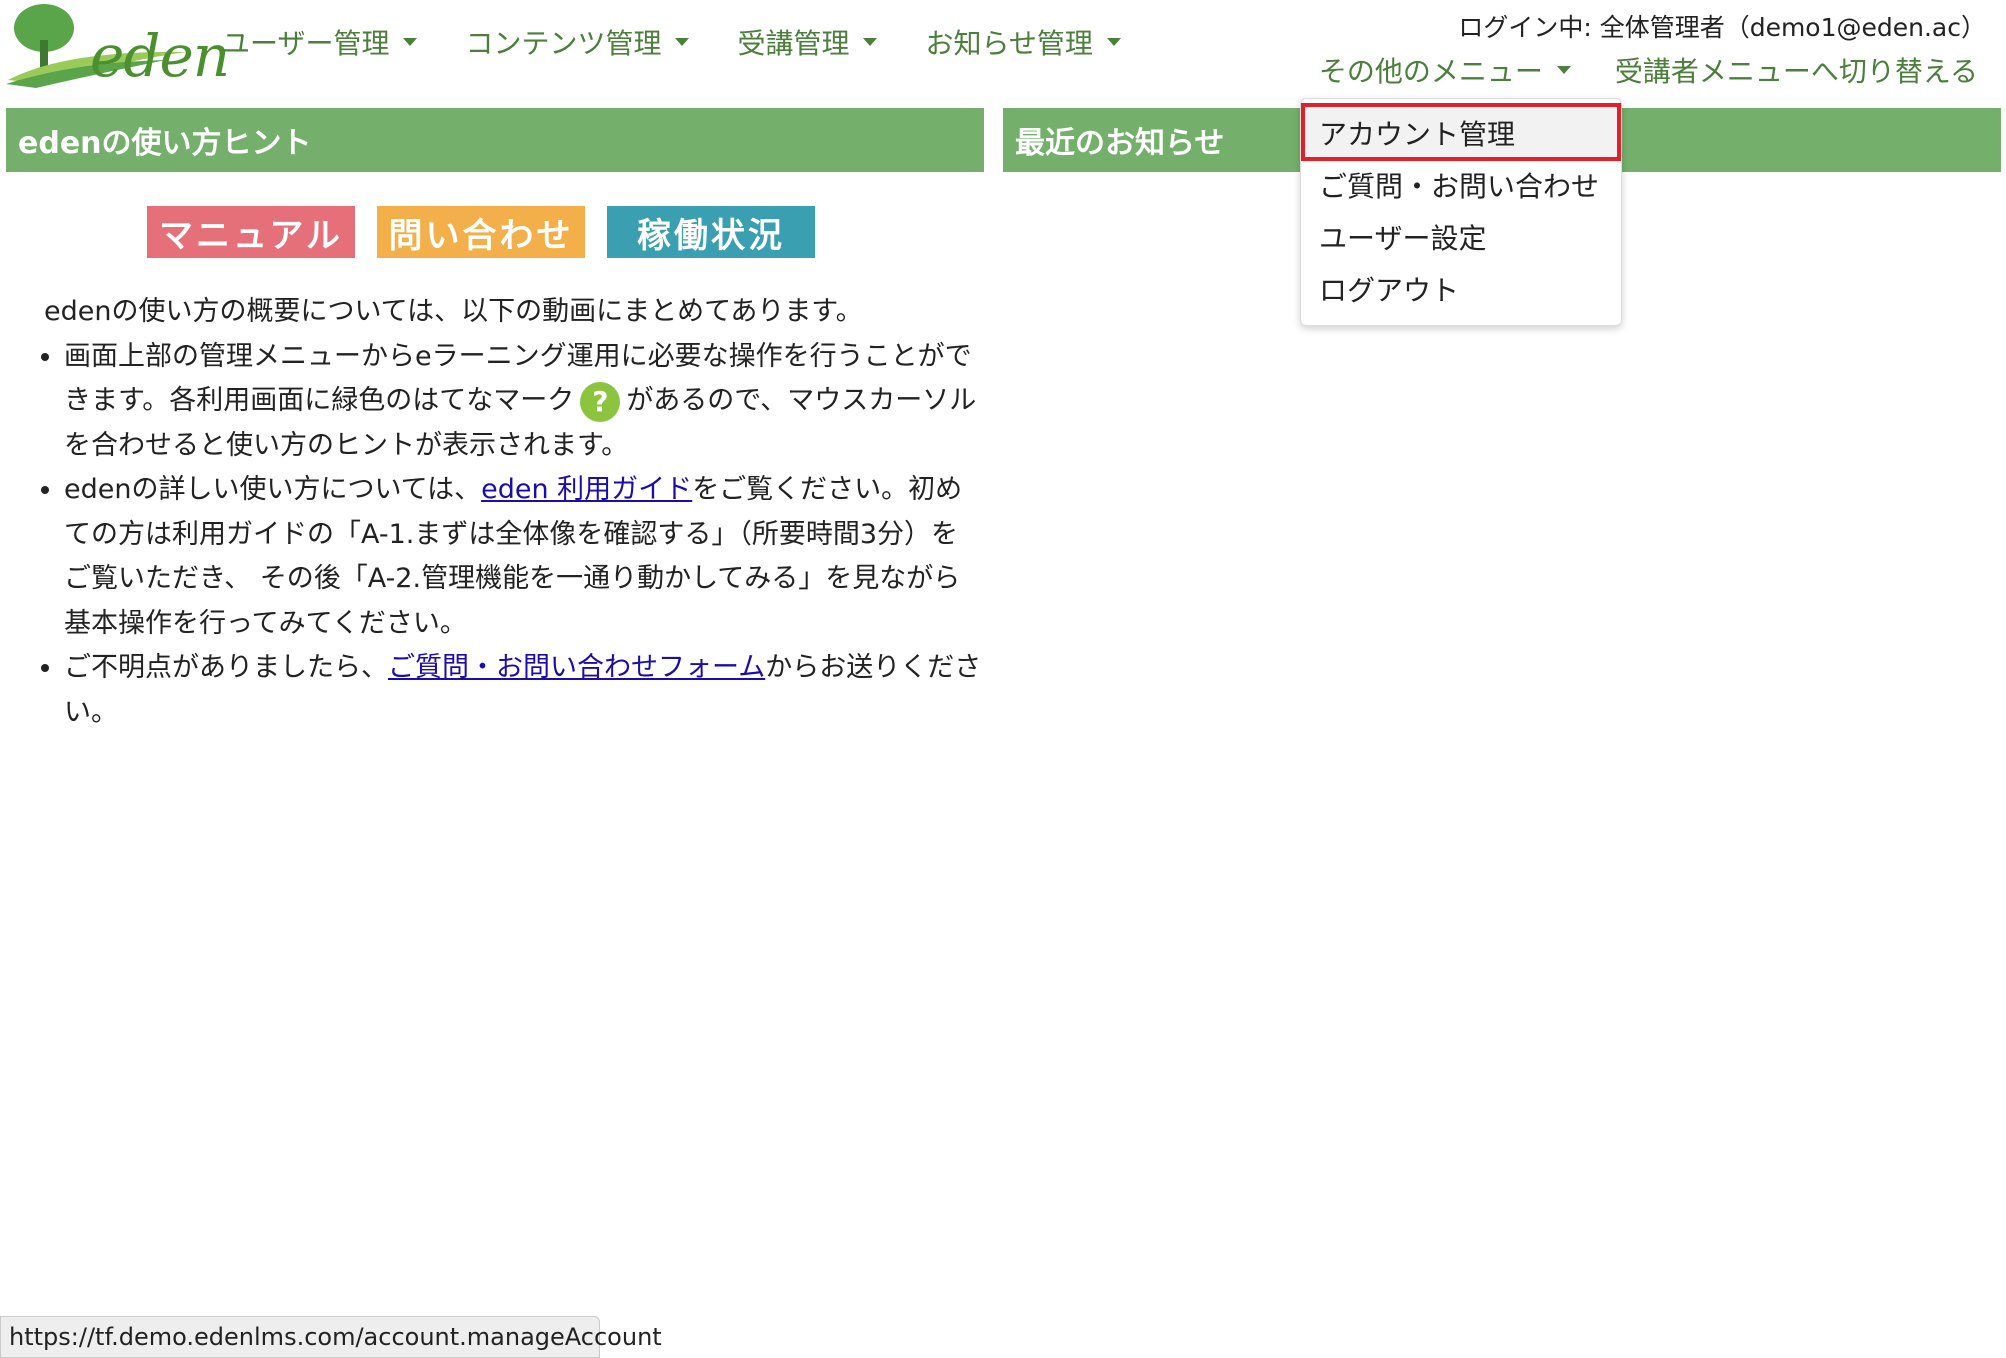 The width and height of the screenshot is (2006, 1358). I want to click on status-button: 稼働状況, so click(711, 232).